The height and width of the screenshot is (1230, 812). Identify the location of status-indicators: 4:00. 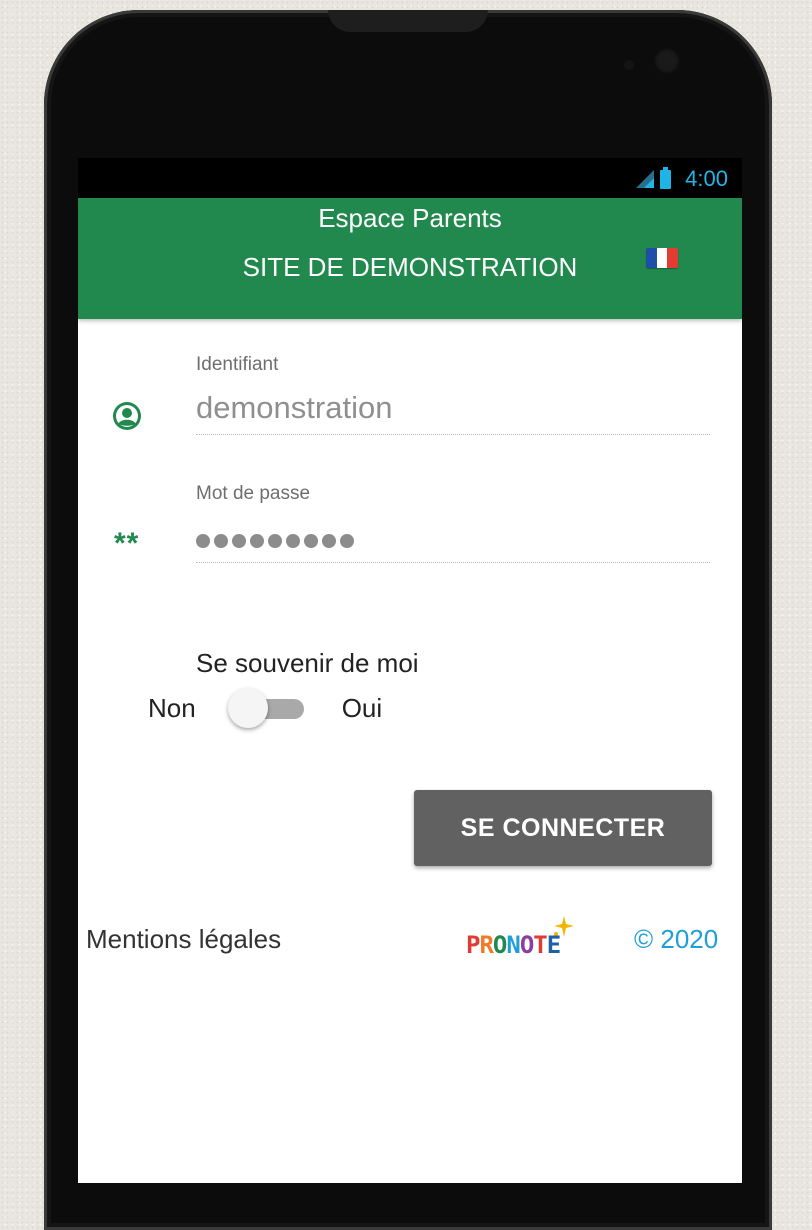
(682, 179).